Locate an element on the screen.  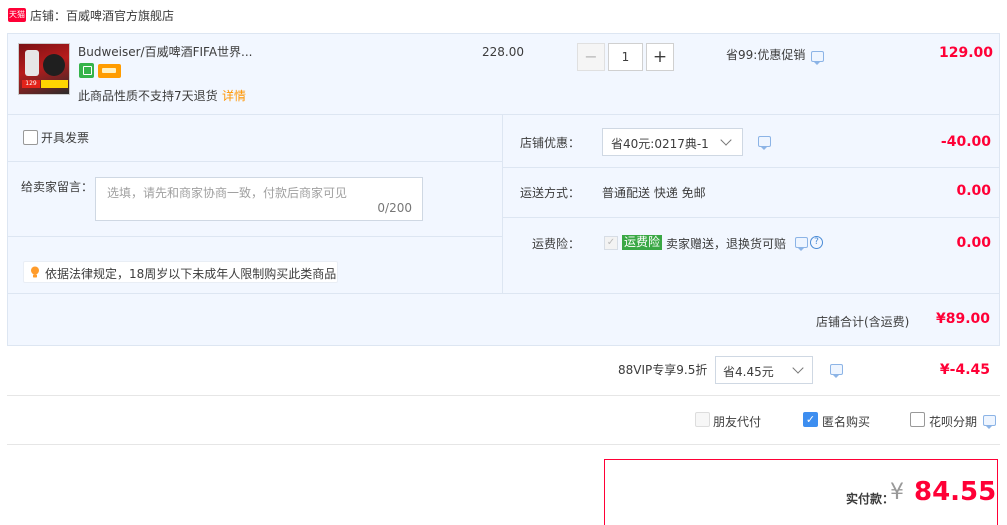
shop-total-label: 店铺合计(含运费) is located at coordinates (863, 322).